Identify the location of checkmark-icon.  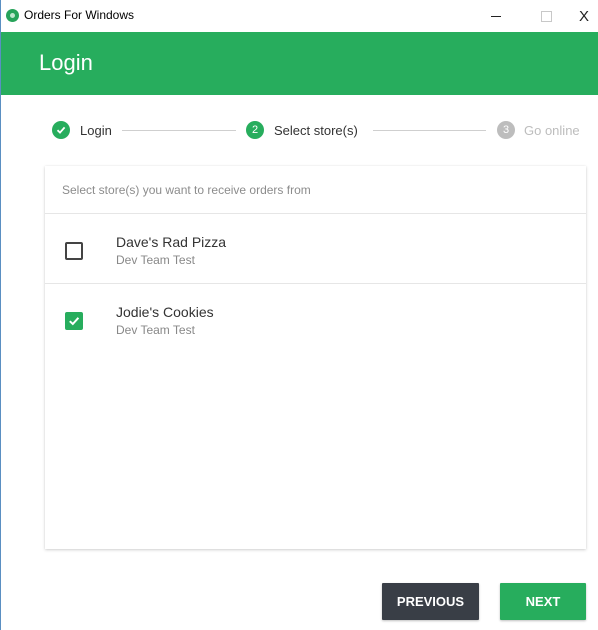
(74, 321).